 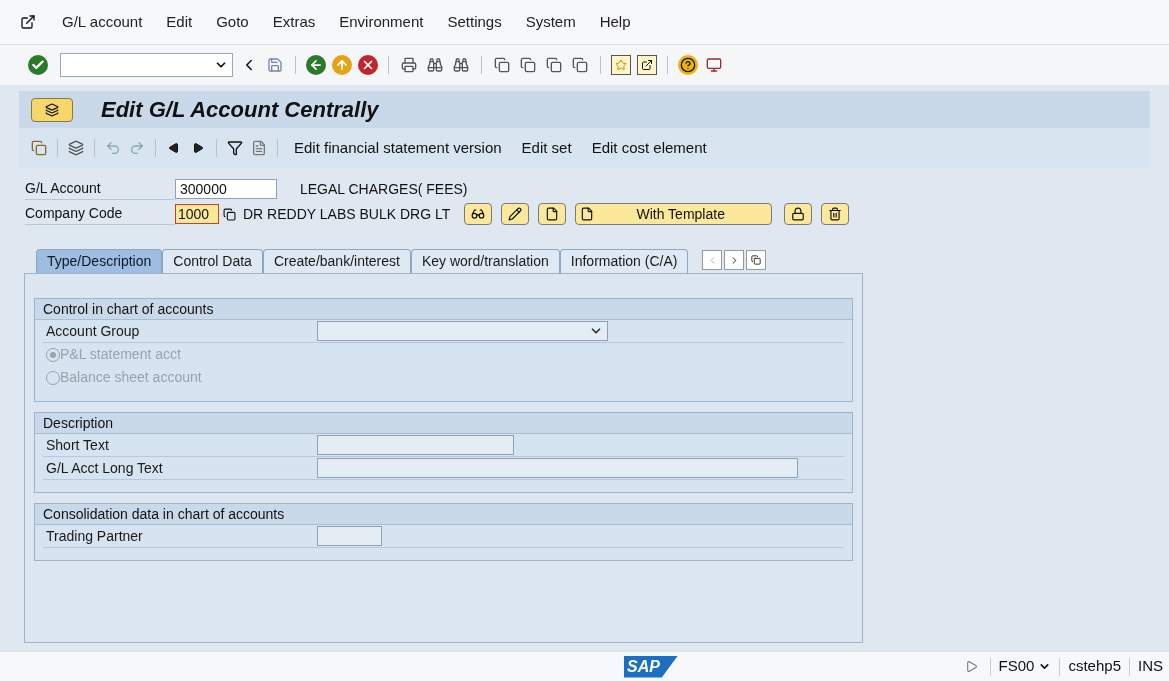 What do you see at coordinates (235, 148) in the screenshot?
I see `filter-icon` at bounding box center [235, 148].